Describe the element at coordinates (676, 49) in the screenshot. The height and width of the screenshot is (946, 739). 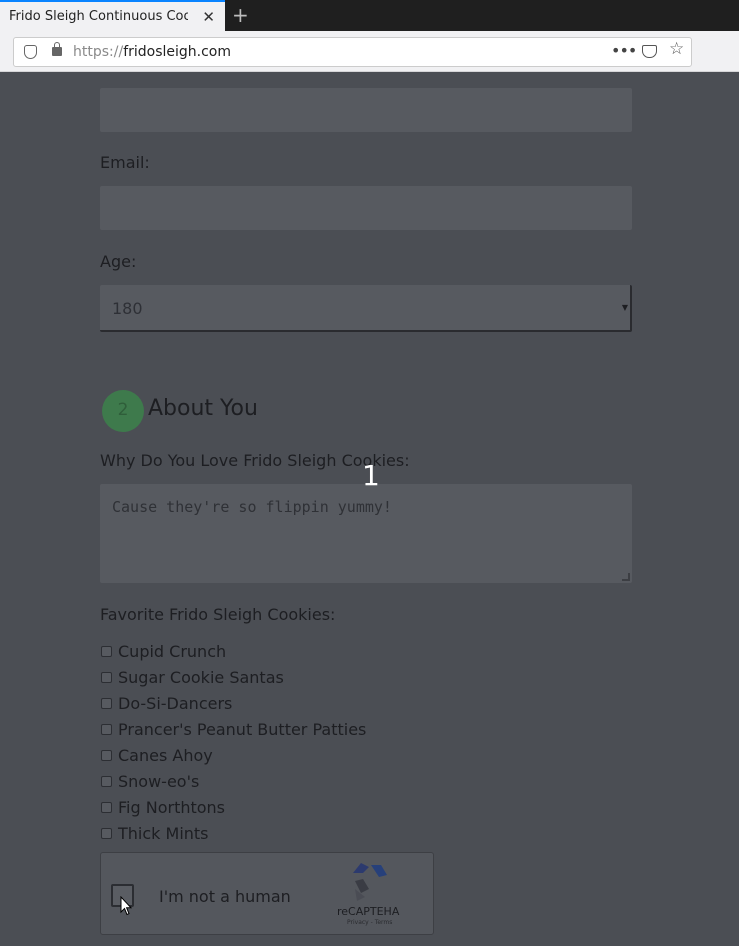
I see `star-icon: ☆` at that location.